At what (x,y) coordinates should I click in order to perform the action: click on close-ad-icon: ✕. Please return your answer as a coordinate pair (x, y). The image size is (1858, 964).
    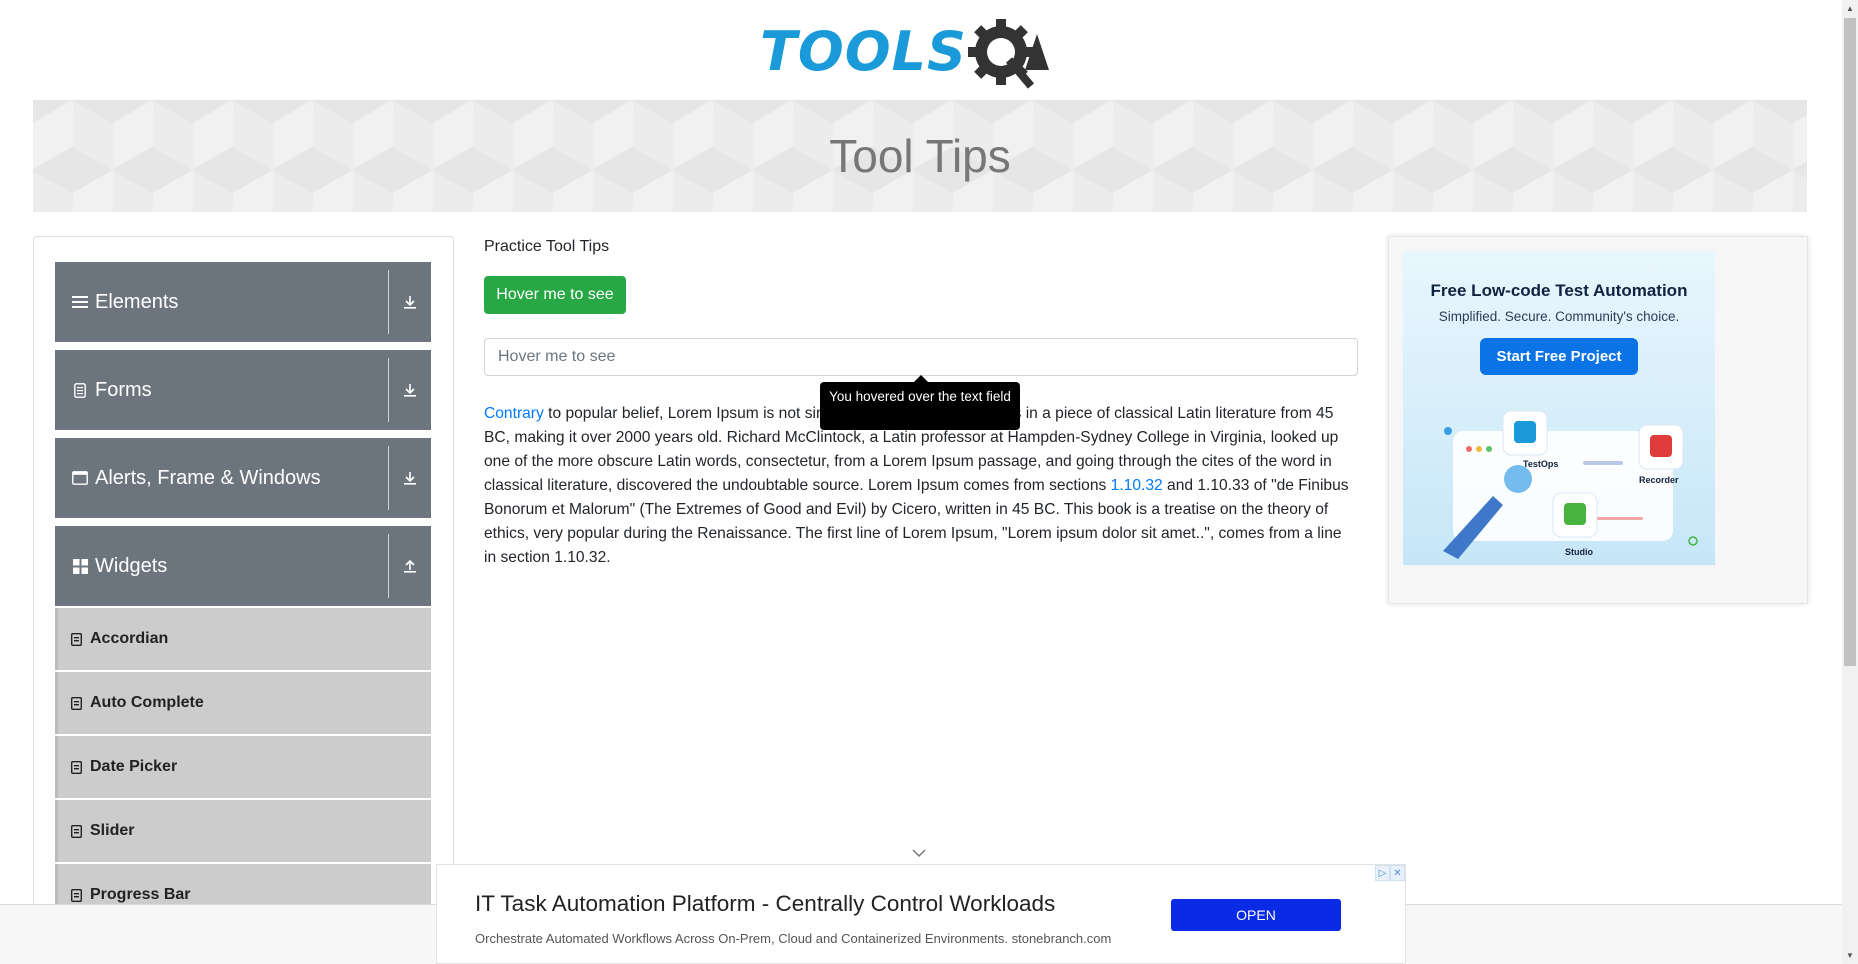
    Looking at the image, I should click on (1397, 873).